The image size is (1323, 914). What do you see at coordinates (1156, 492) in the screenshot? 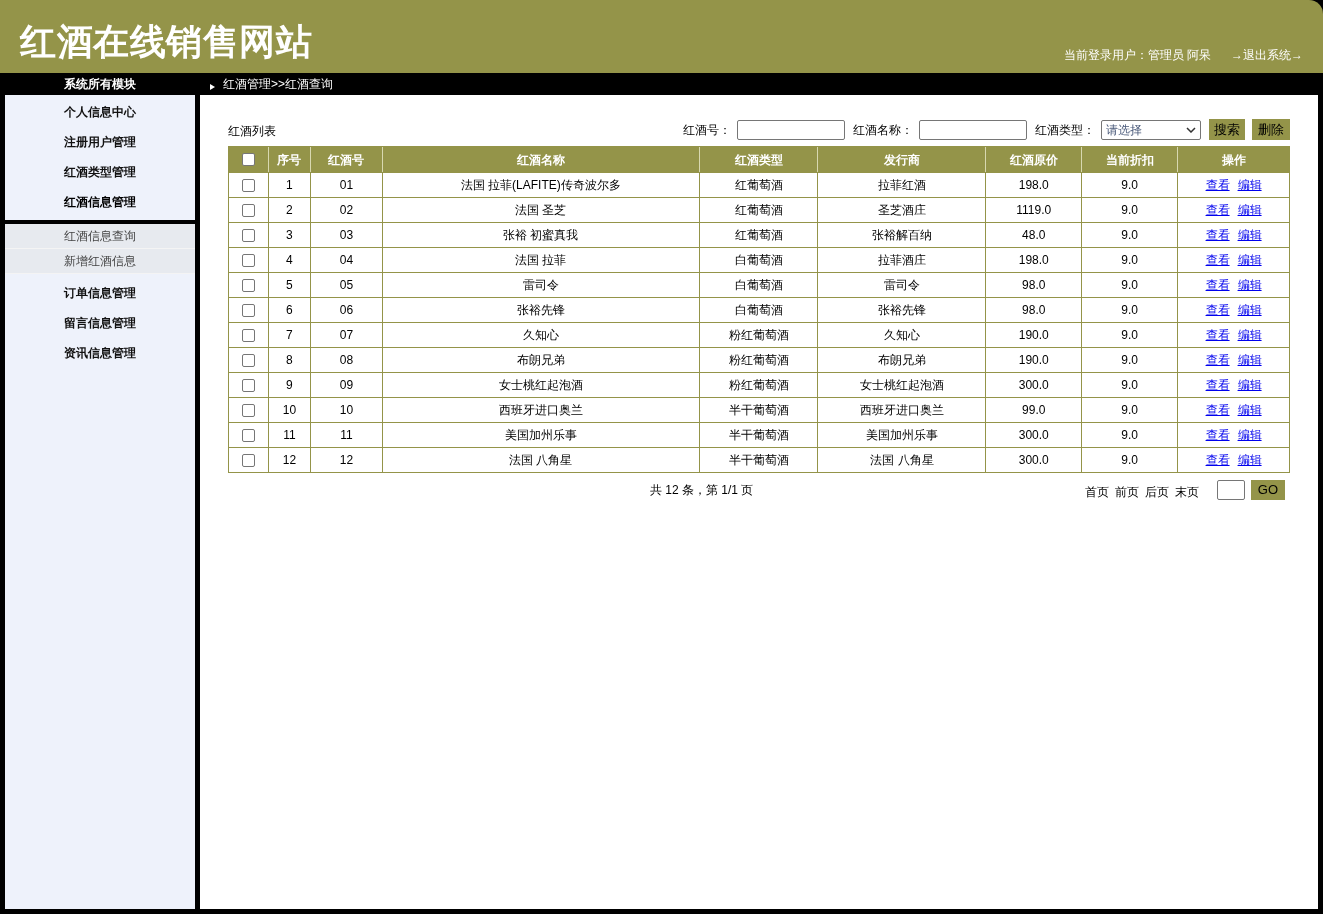
I see `pagination-link: 后页` at bounding box center [1156, 492].